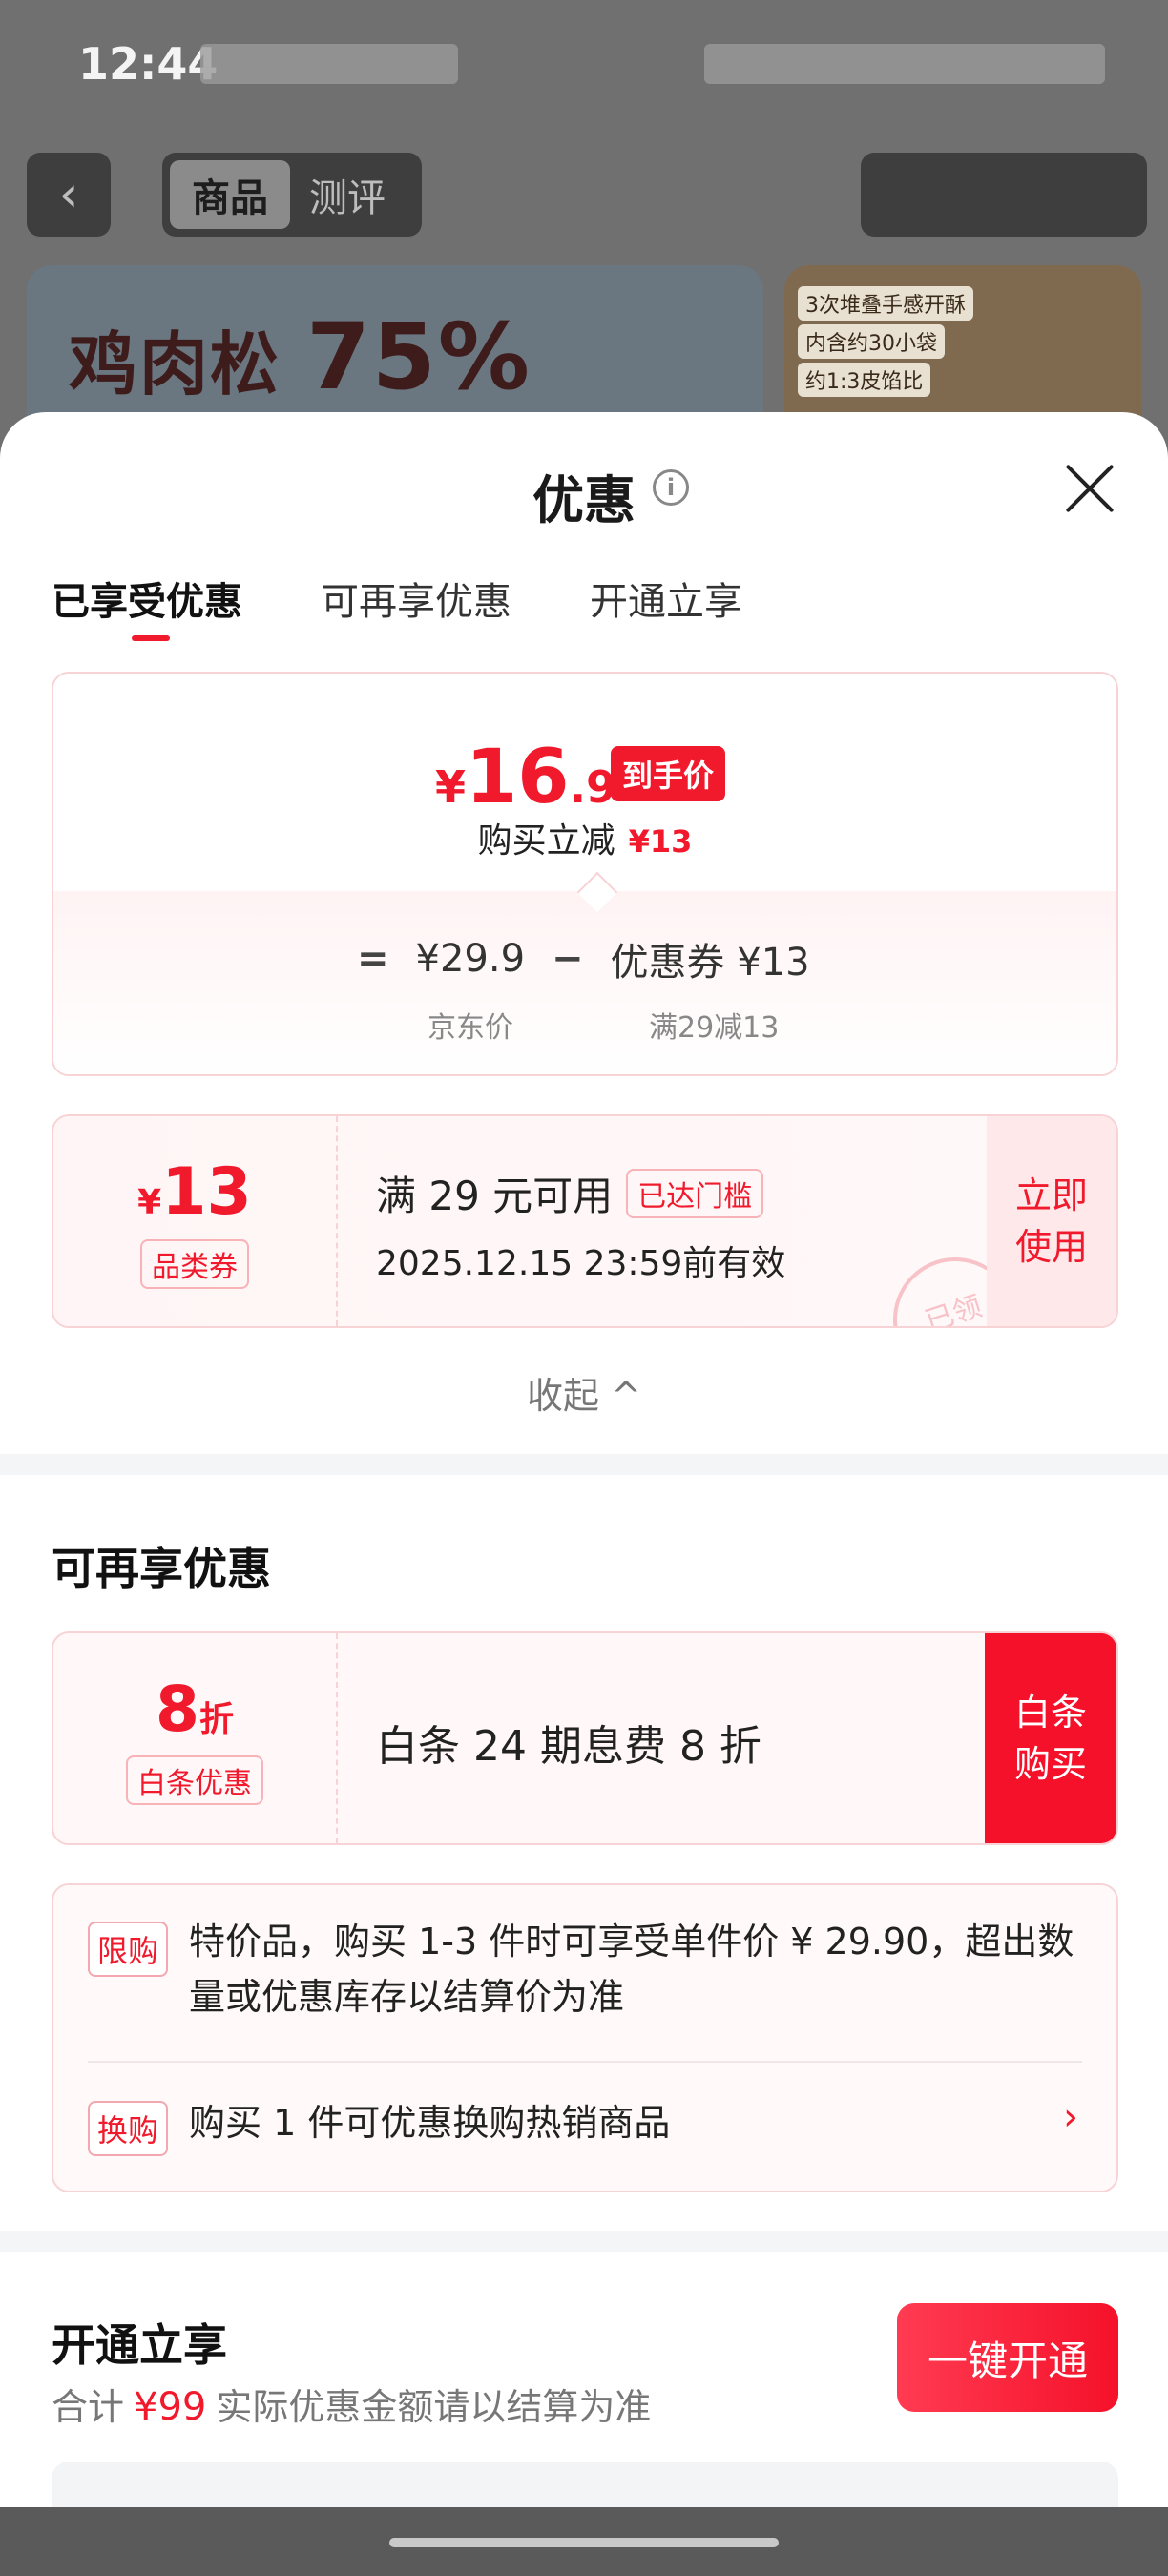  I want to click on use-coupon-button: 立即 使用, so click(1051, 1221).